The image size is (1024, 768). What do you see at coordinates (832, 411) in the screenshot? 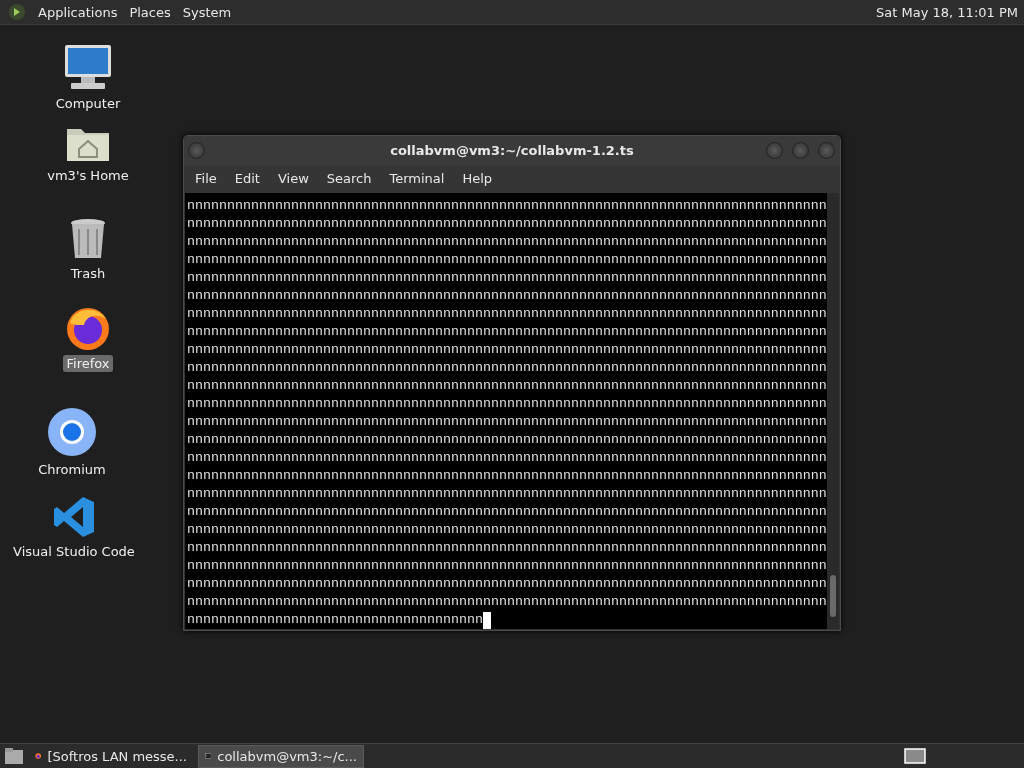
I see `scrollbar` at bounding box center [832, 411].